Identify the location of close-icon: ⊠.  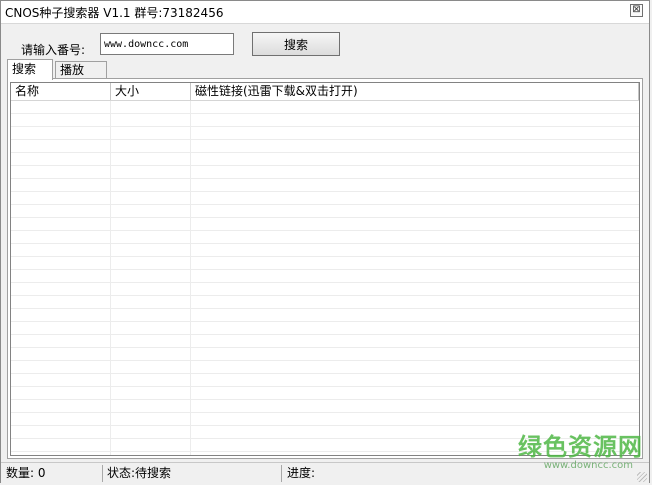
(636, 10).